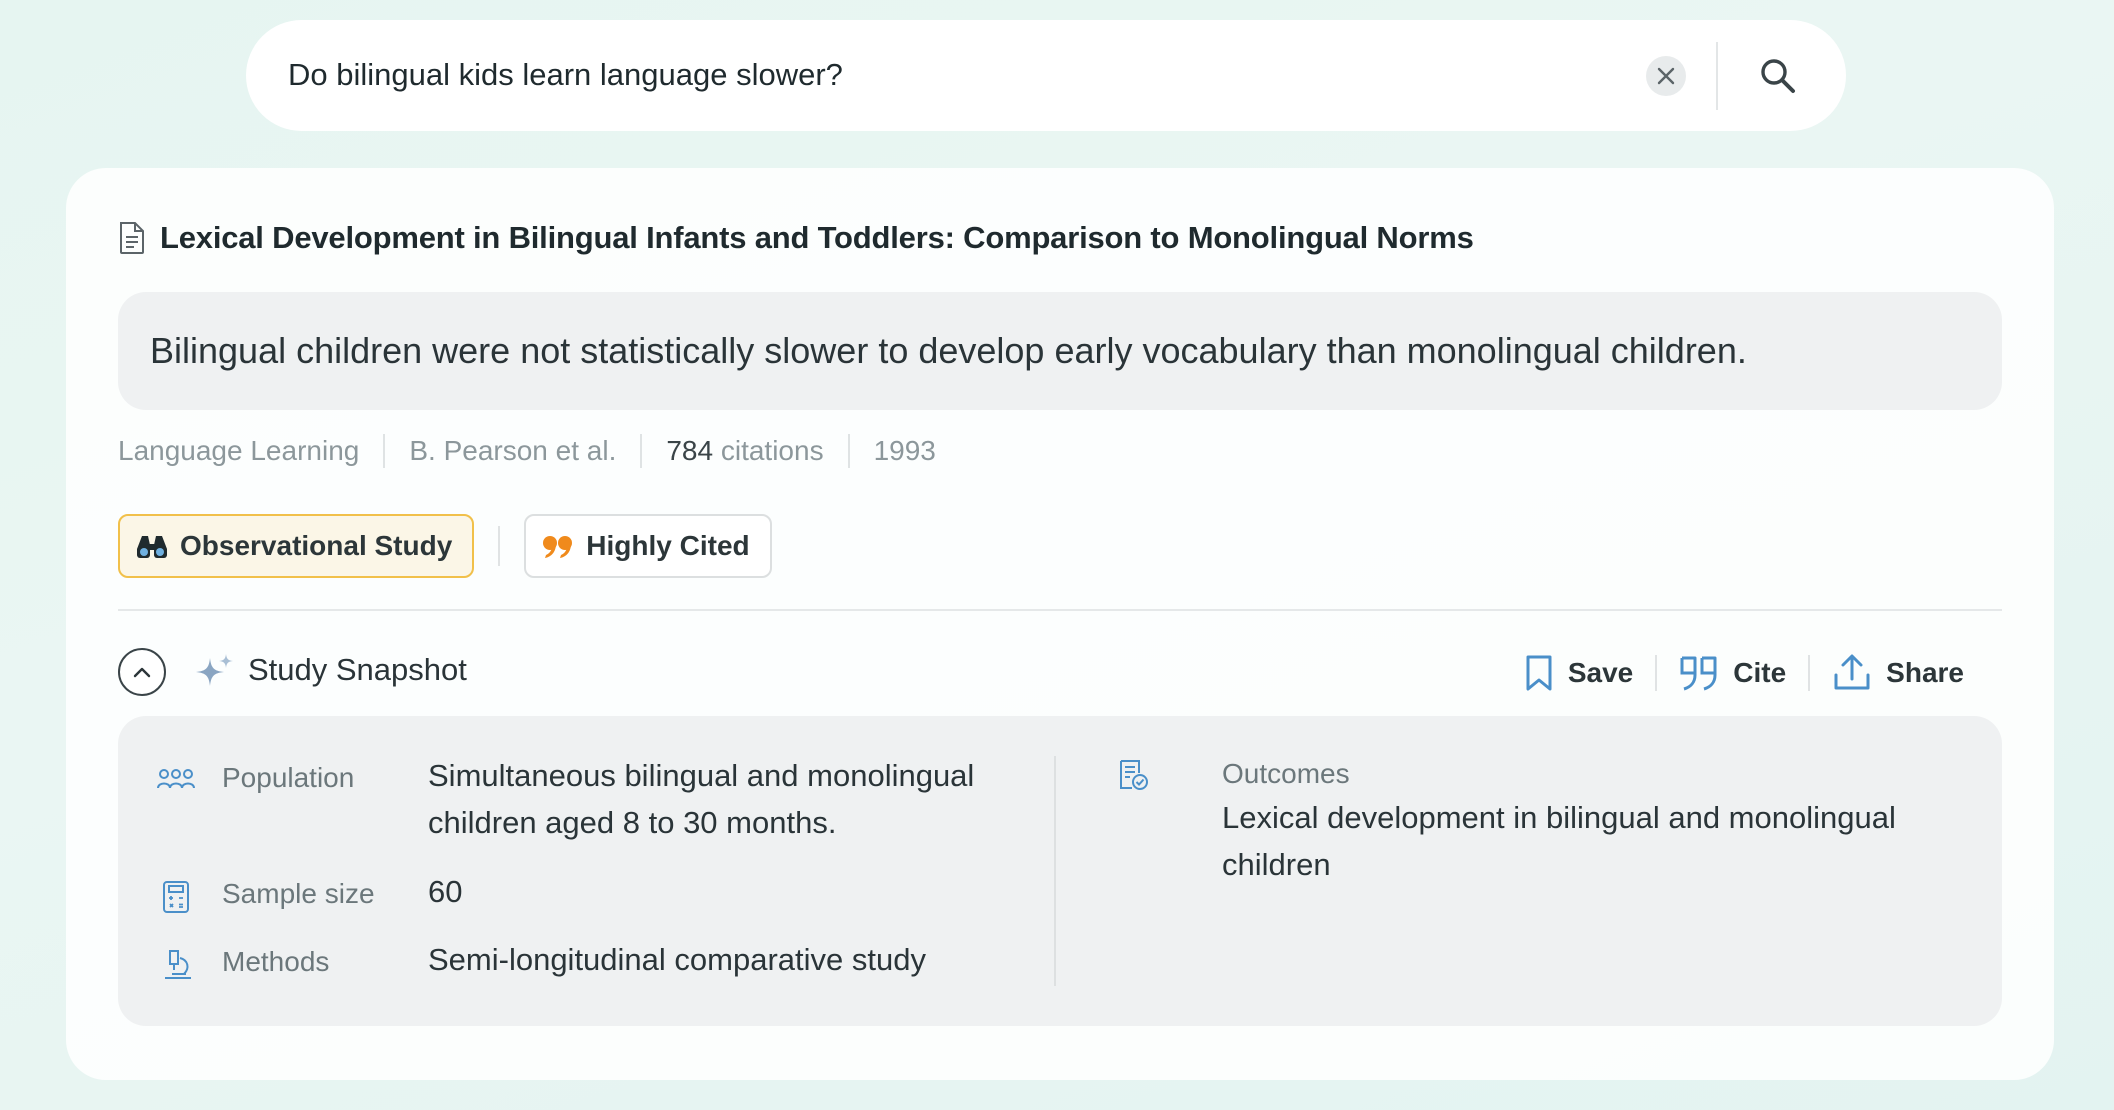 This screenshot has width=2114, height=1110. I want to click on share-icon, so click(1852, 672).